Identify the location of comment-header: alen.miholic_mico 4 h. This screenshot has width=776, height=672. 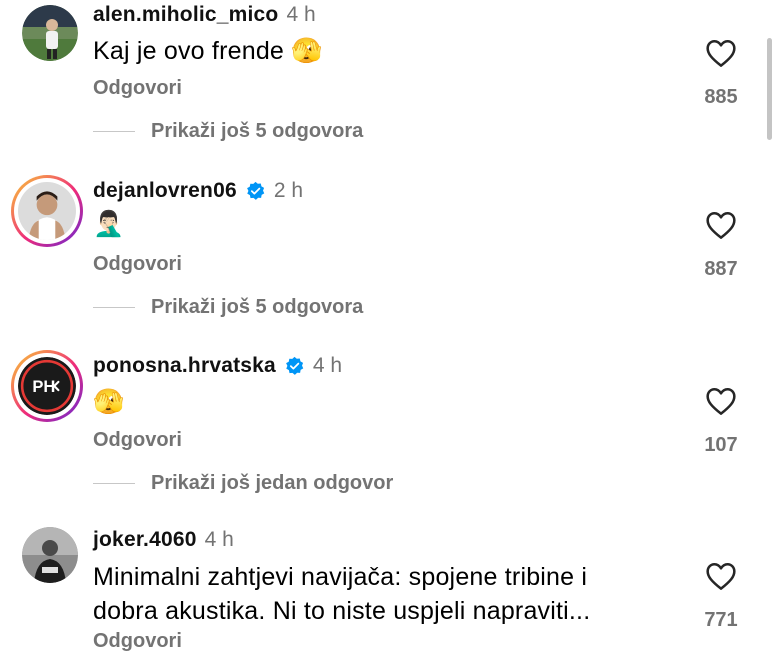
(204, 15).